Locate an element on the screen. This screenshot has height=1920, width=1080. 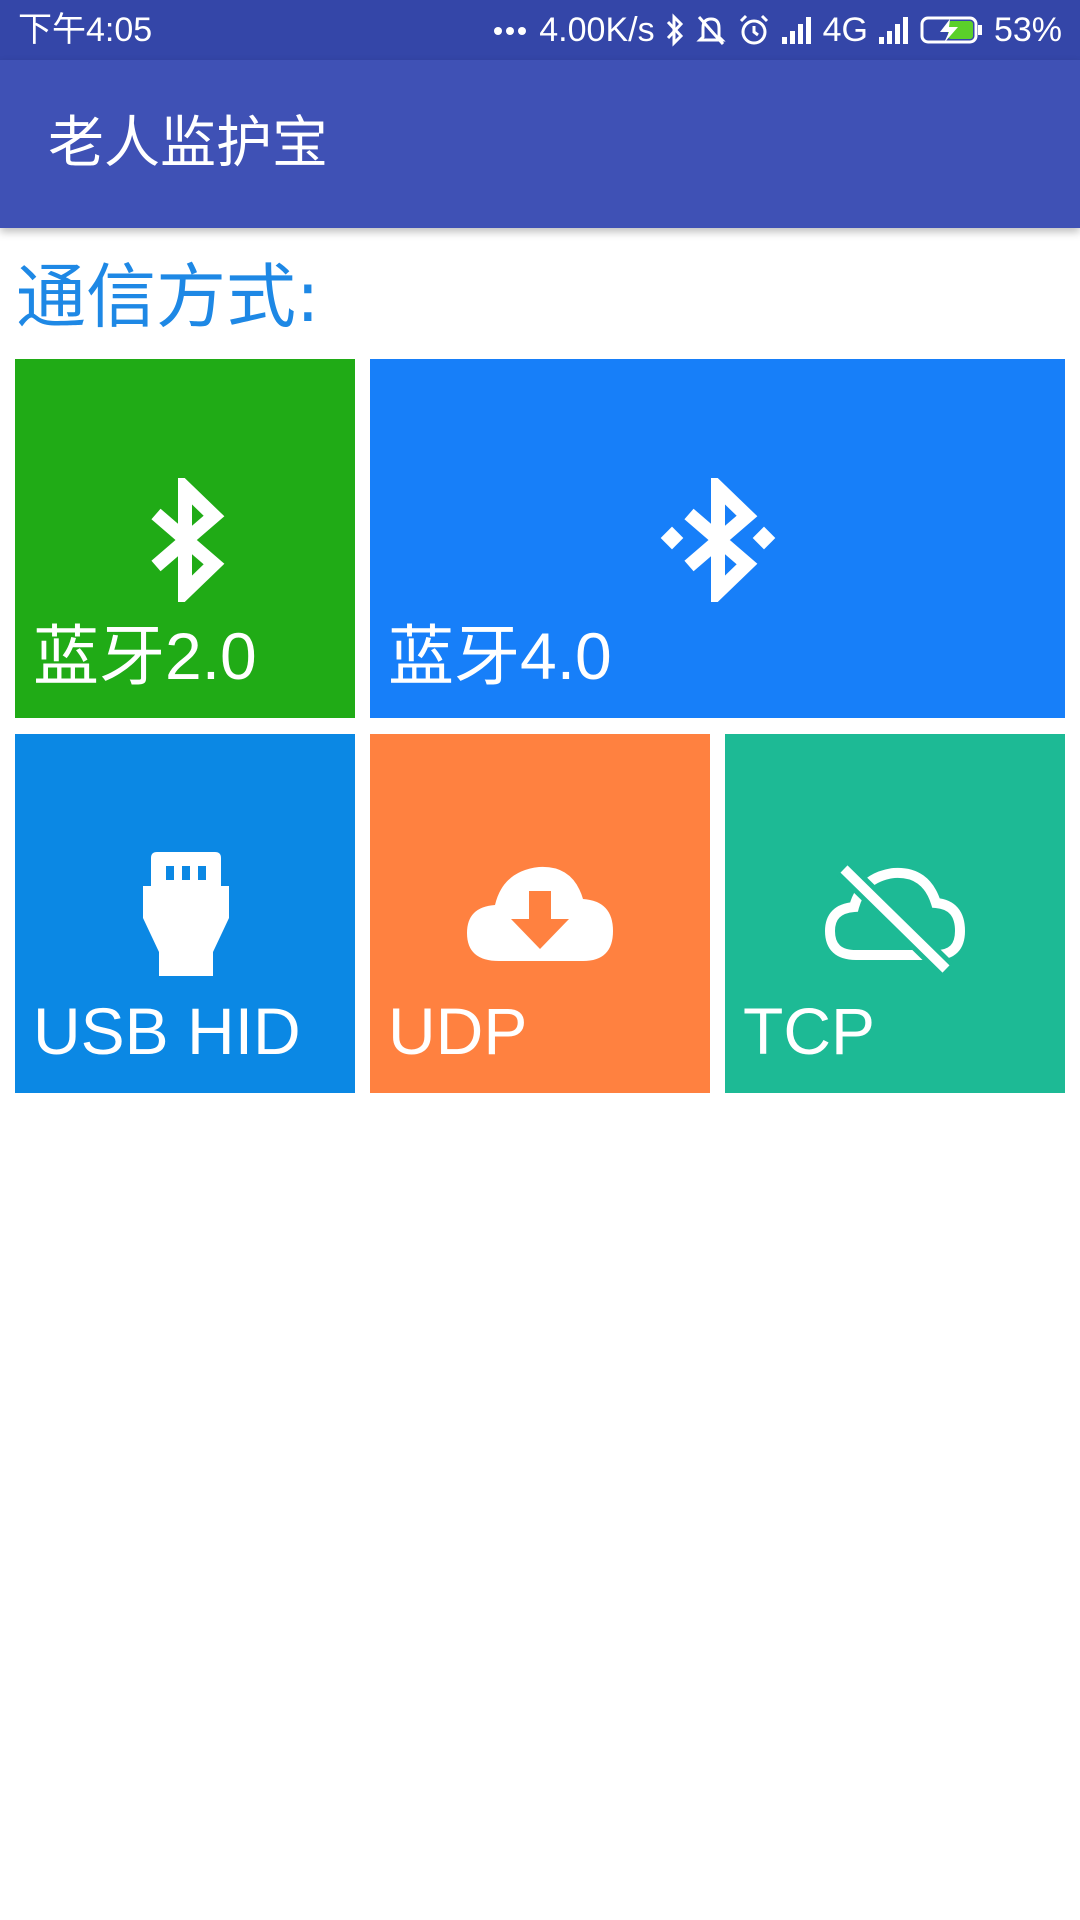
status-time: 下午4:05 is located at coordinates (85, 30).